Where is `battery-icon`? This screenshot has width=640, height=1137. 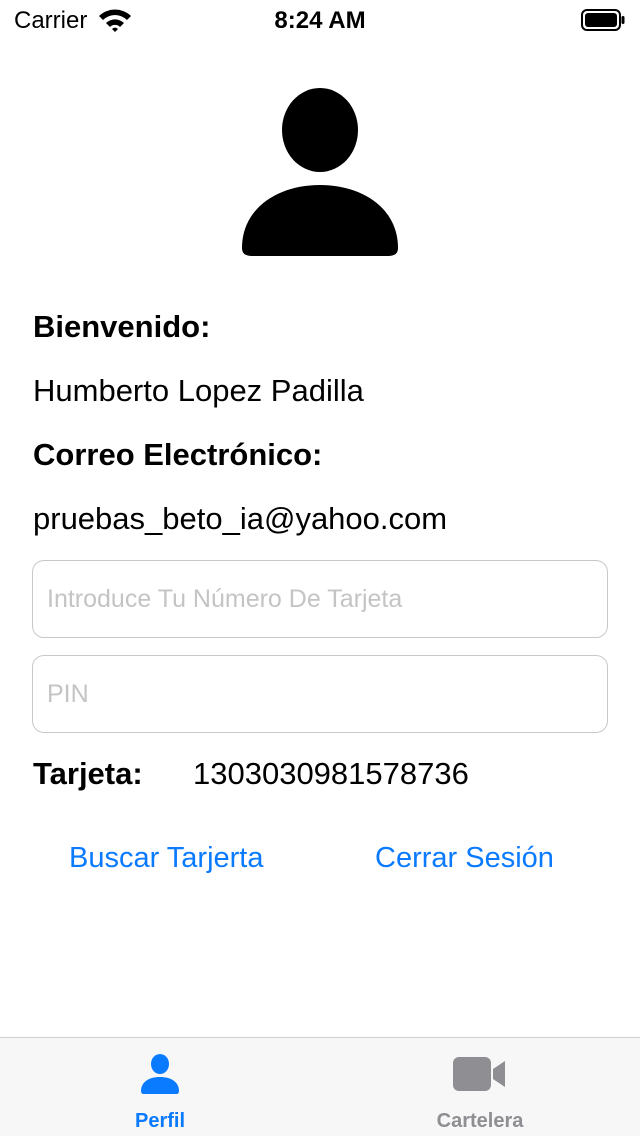 battery-icon is located at coordinates (603, 20).